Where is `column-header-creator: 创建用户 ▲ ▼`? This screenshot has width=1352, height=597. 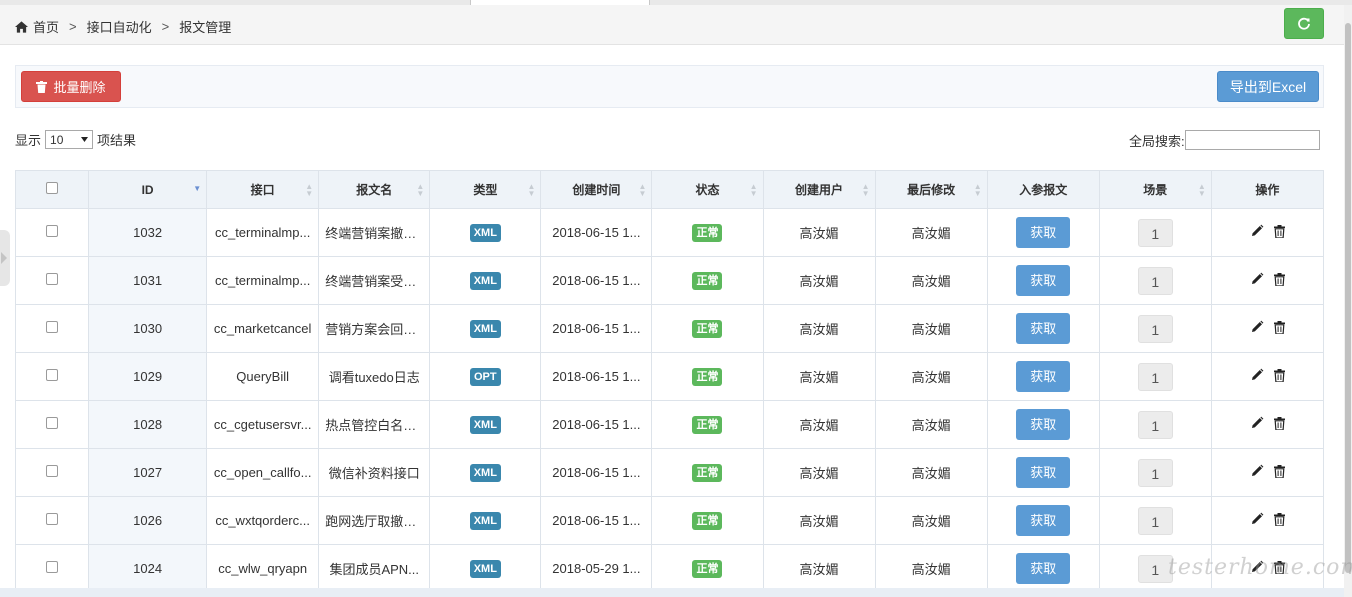 column-header-creator: 创建用户 ▲ ▼ is located at coordinates (819, 189).